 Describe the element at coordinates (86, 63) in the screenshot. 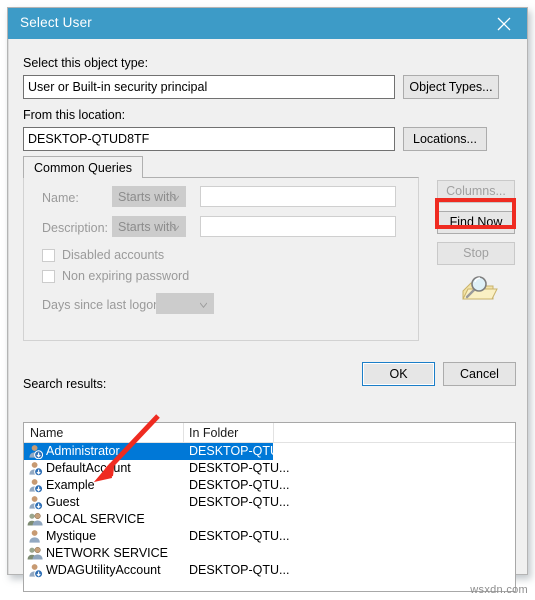

I see `object-type-label: Select this object type:` at that location.